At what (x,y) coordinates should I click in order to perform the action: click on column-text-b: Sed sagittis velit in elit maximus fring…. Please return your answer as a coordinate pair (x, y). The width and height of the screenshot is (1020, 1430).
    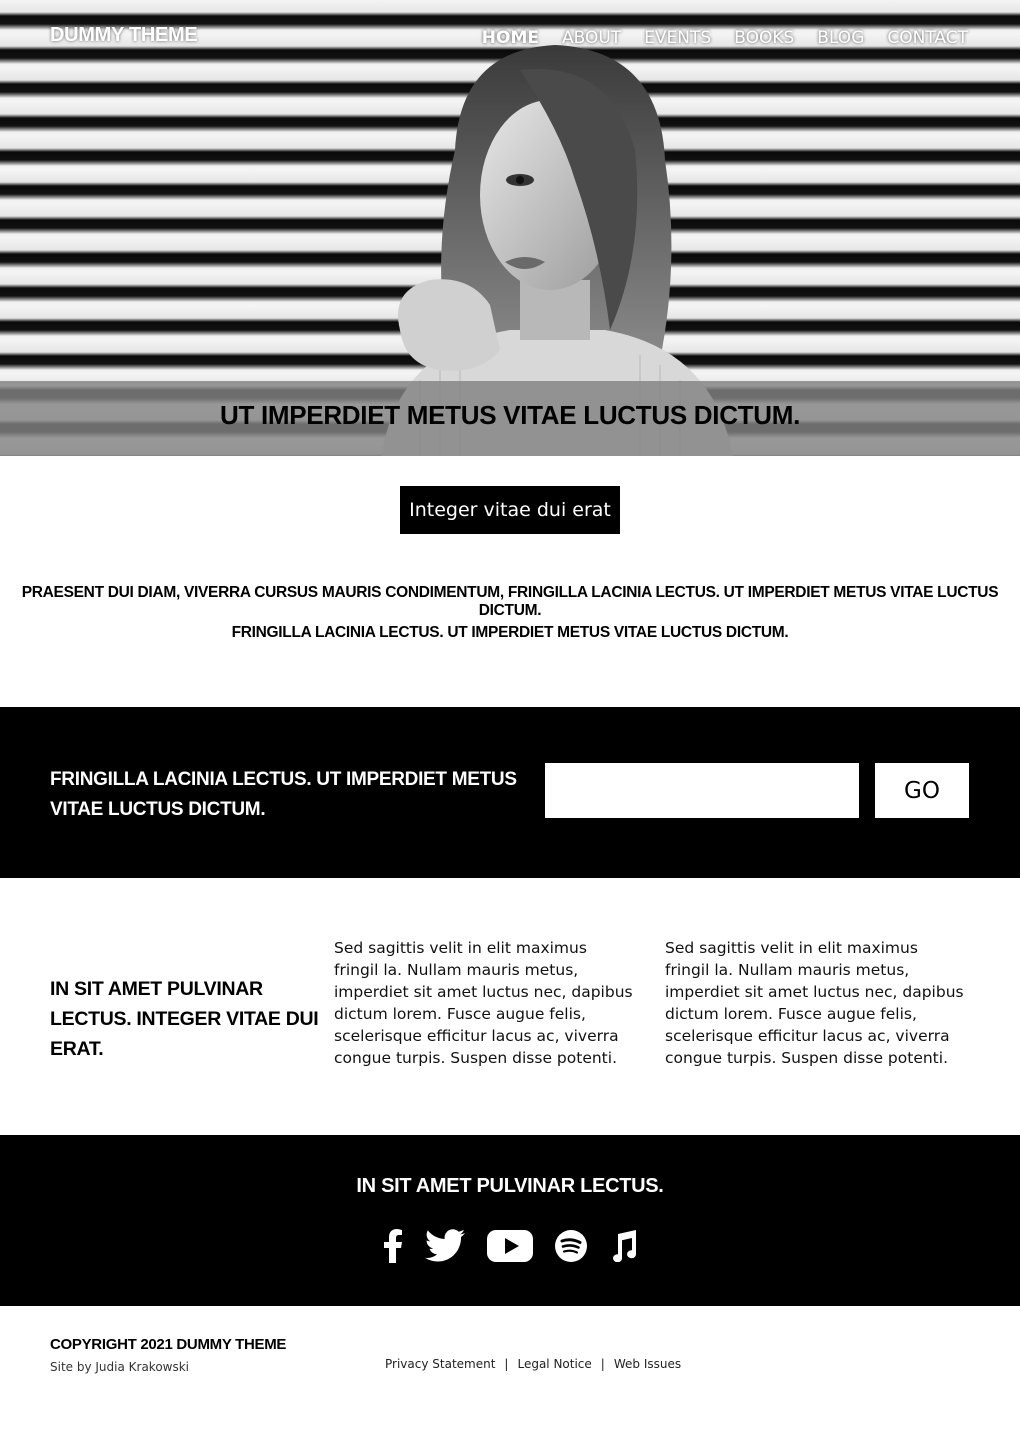
    Looking at the image, I should click on (814, 1003).